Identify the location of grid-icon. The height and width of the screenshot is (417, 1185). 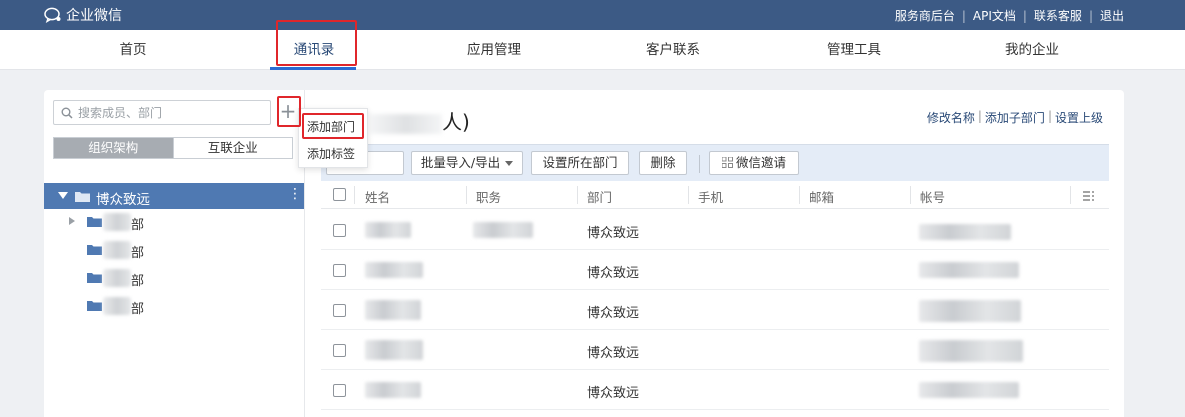
(727, 162).